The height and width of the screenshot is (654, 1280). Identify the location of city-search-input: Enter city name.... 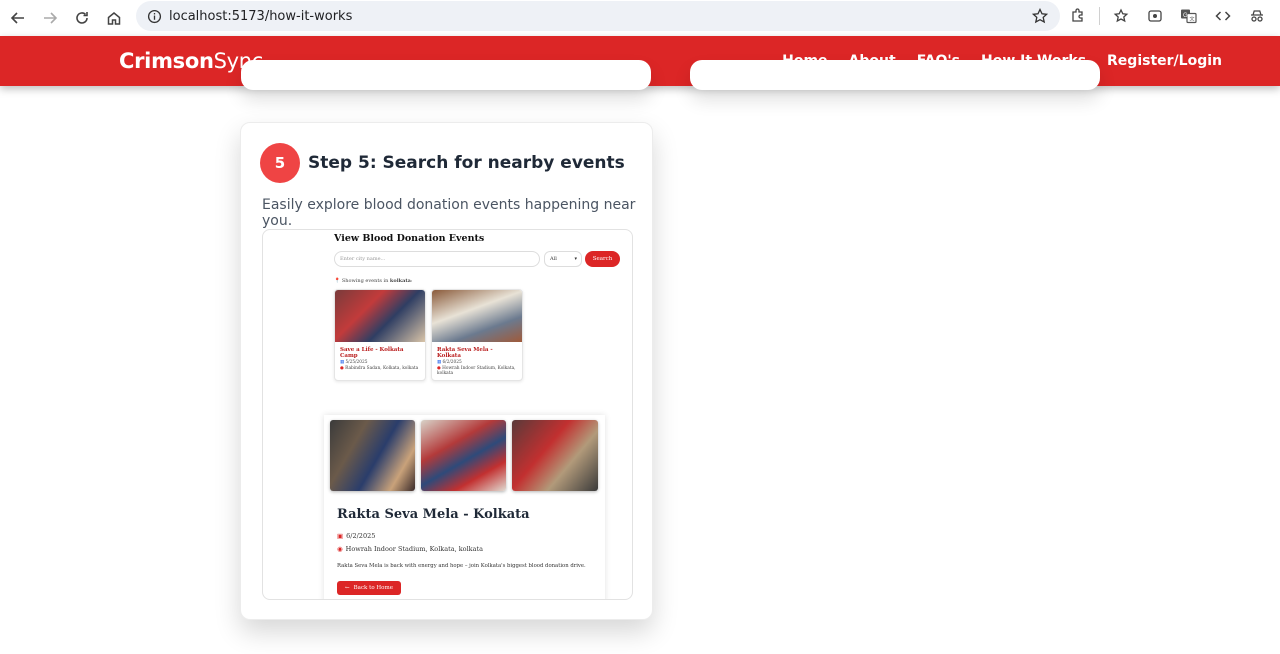
(437, 259).